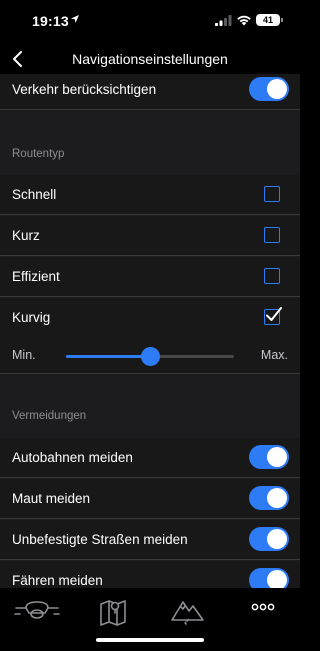 This screenshot has height=651, width=320. I want to click on avoid-label: Maut meiden, so click(51, 498).